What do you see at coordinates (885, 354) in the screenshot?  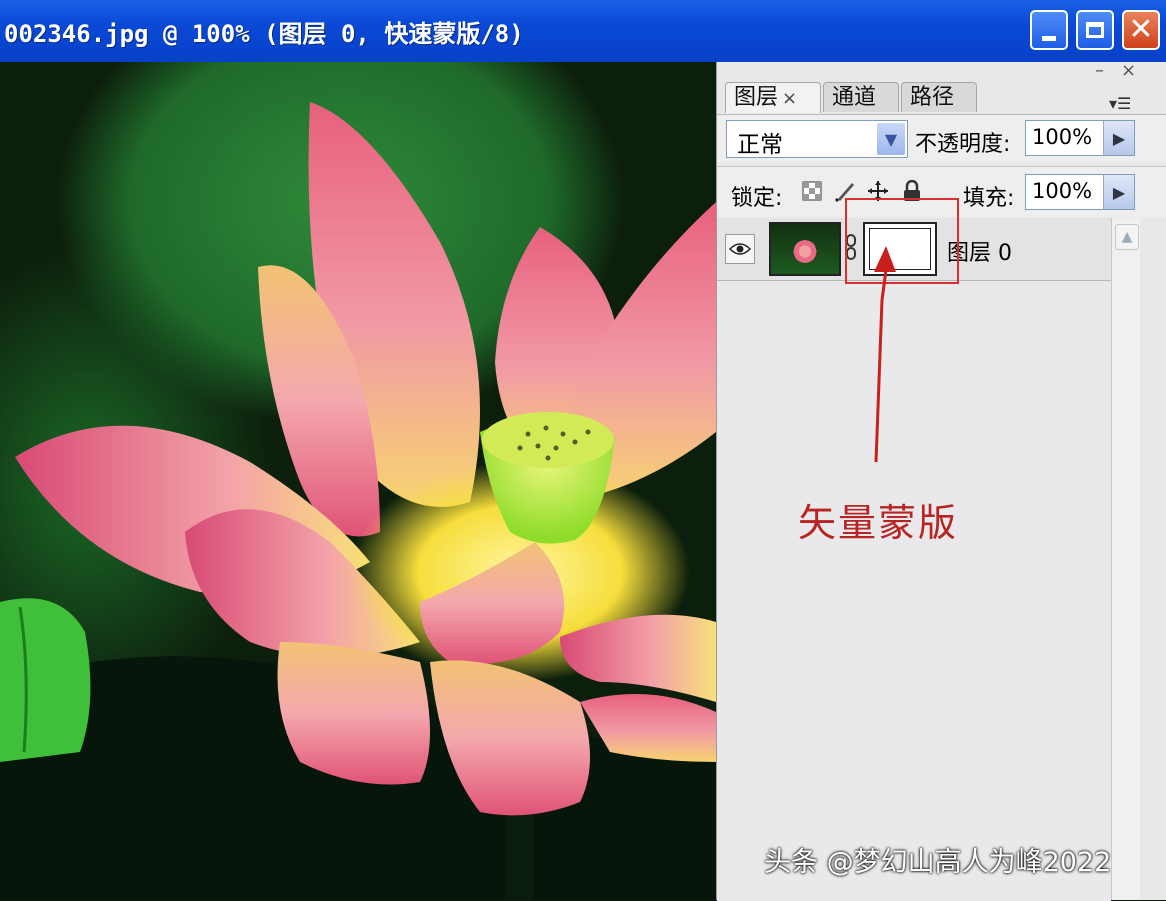 I see `annotation-arrow` at bounding box center [885, 354].